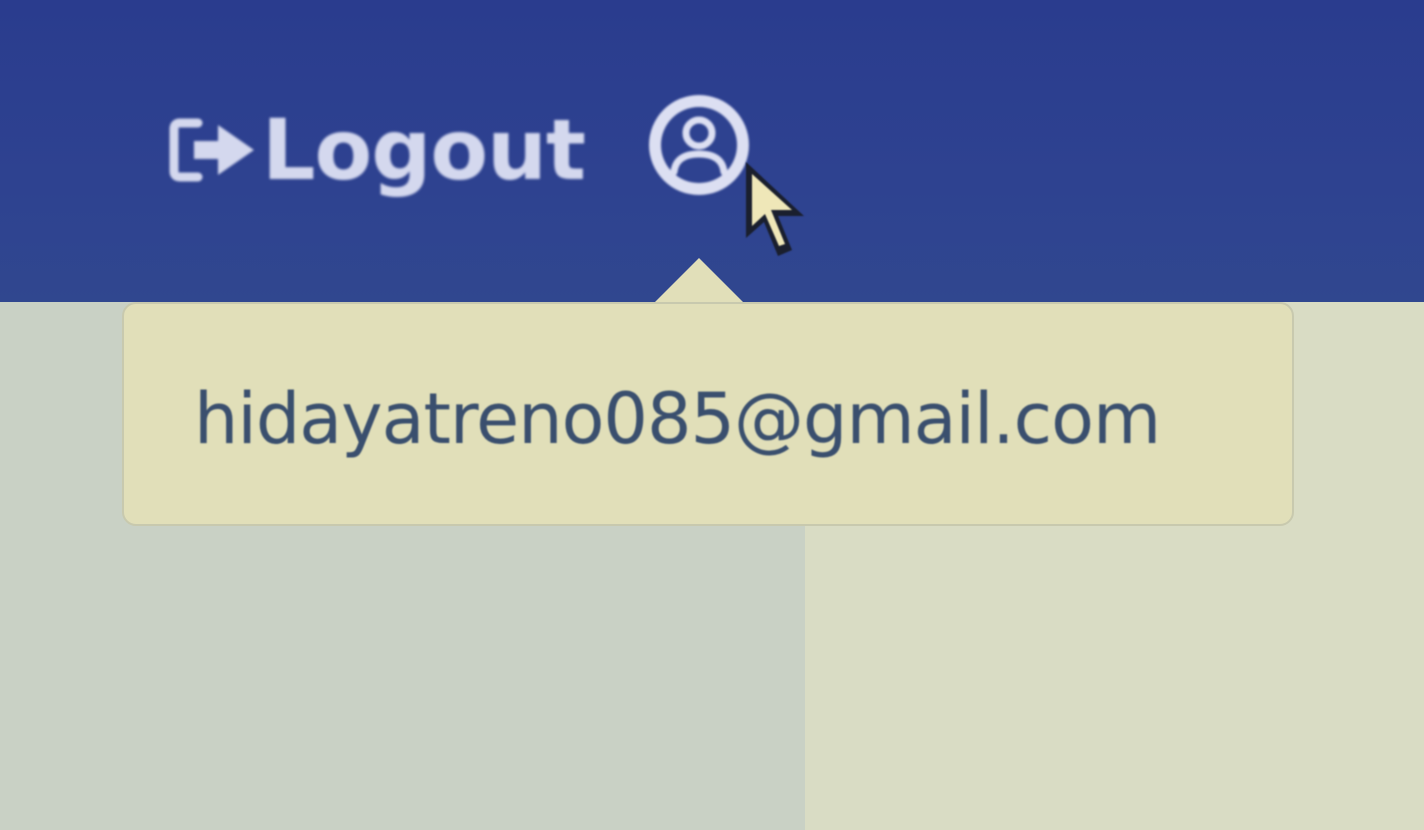 The image size is (1424, 830). What do you see at coordinates (699, 280) in the screenshot?
I see `tooltip-arrow` at bounding box center [699, 280].